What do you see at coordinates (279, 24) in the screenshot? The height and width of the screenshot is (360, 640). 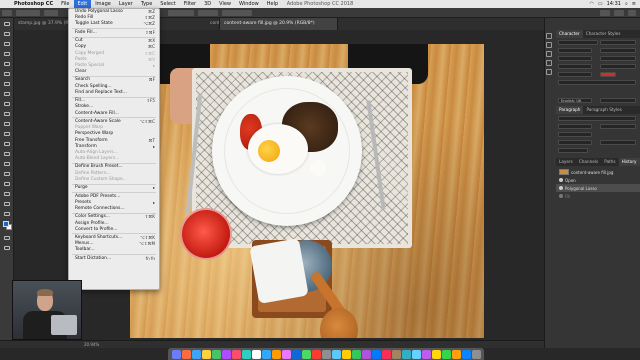 I see `tab-content-aware-fill: content-aware fill.jpg @ 20.9% (RGB/8*)` at bounding box center [279, 24].